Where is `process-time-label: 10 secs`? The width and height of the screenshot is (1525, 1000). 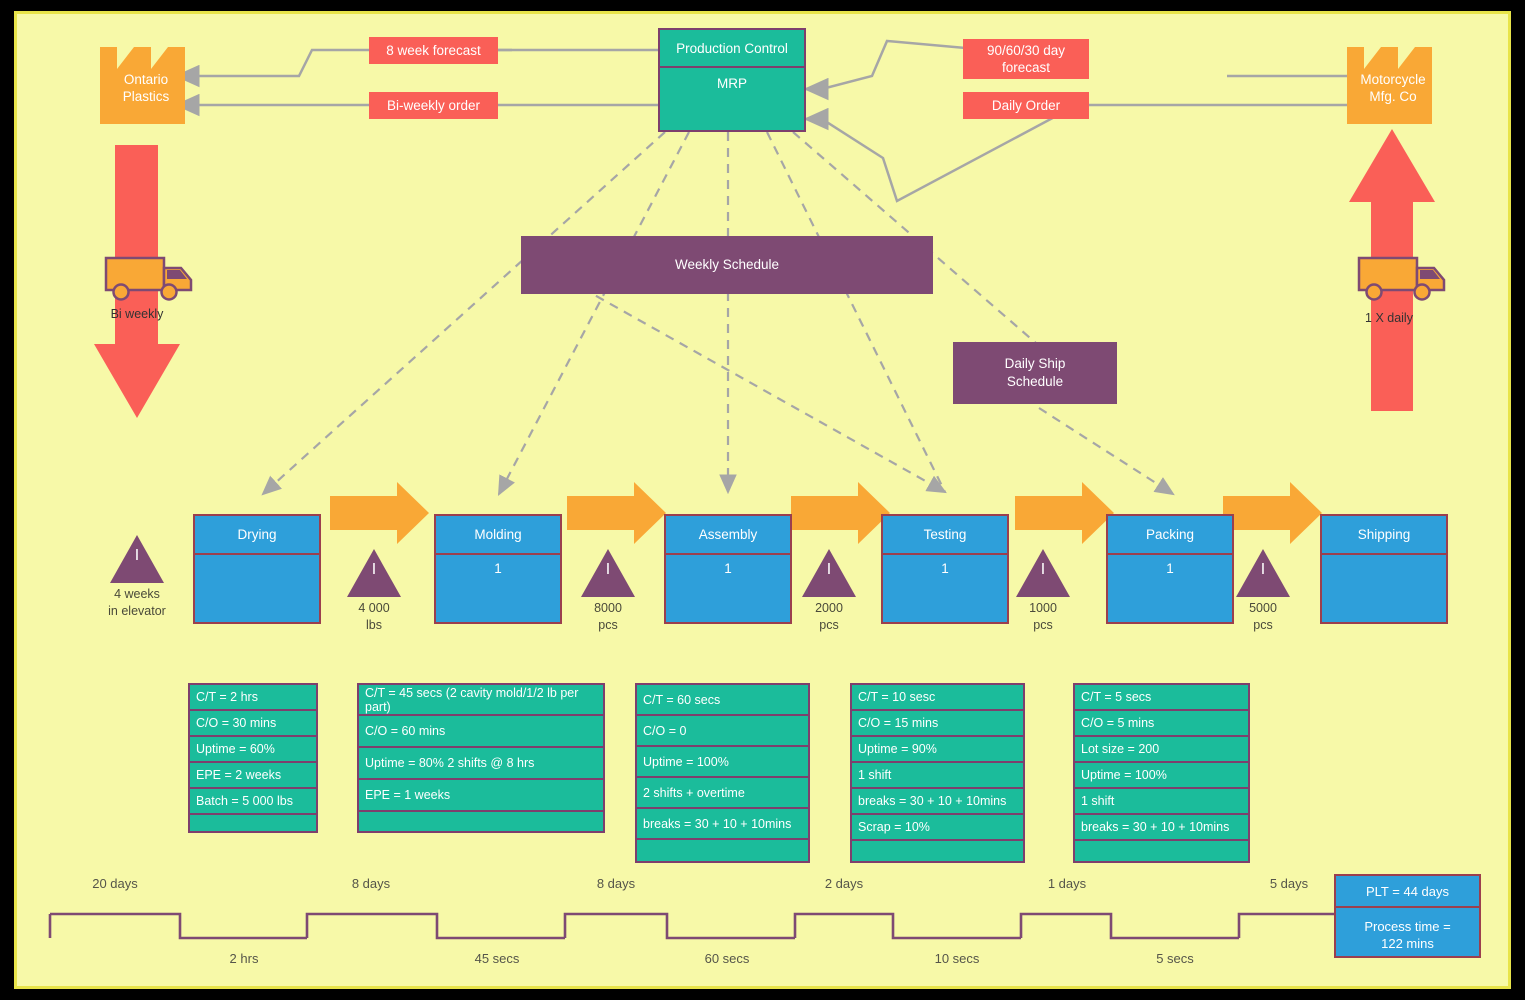
process-time-label: 10 secs is located at coordinates (957, 958).